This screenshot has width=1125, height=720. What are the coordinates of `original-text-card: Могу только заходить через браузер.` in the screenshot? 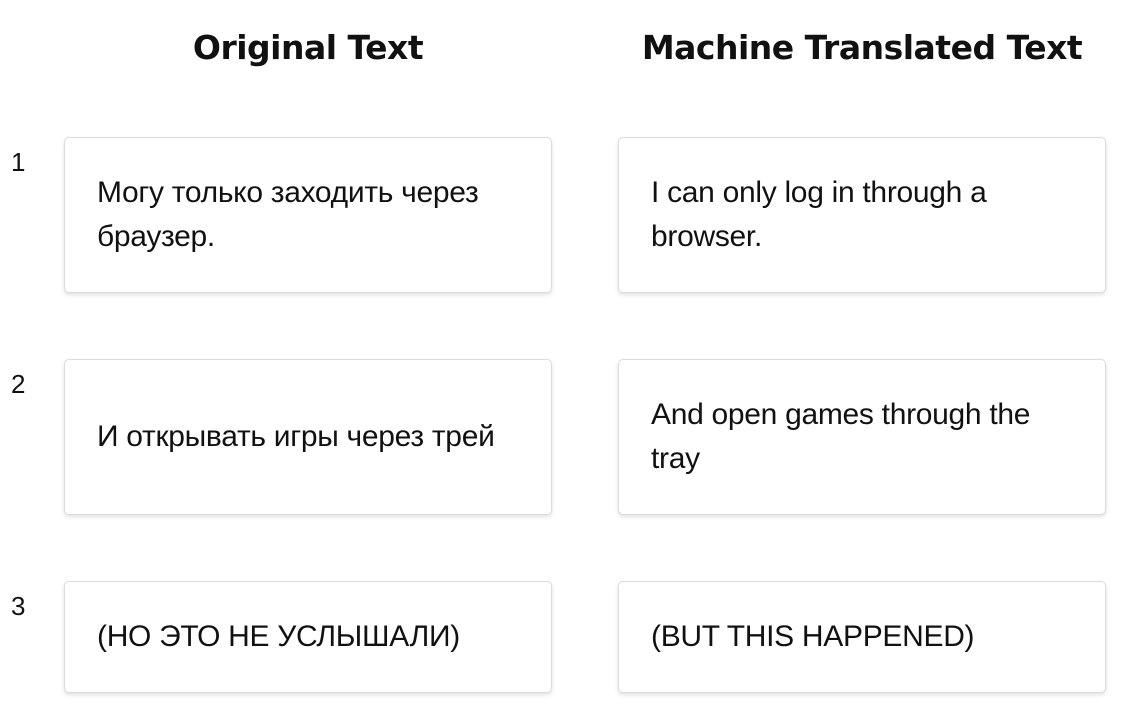 It's located at (308, 215).